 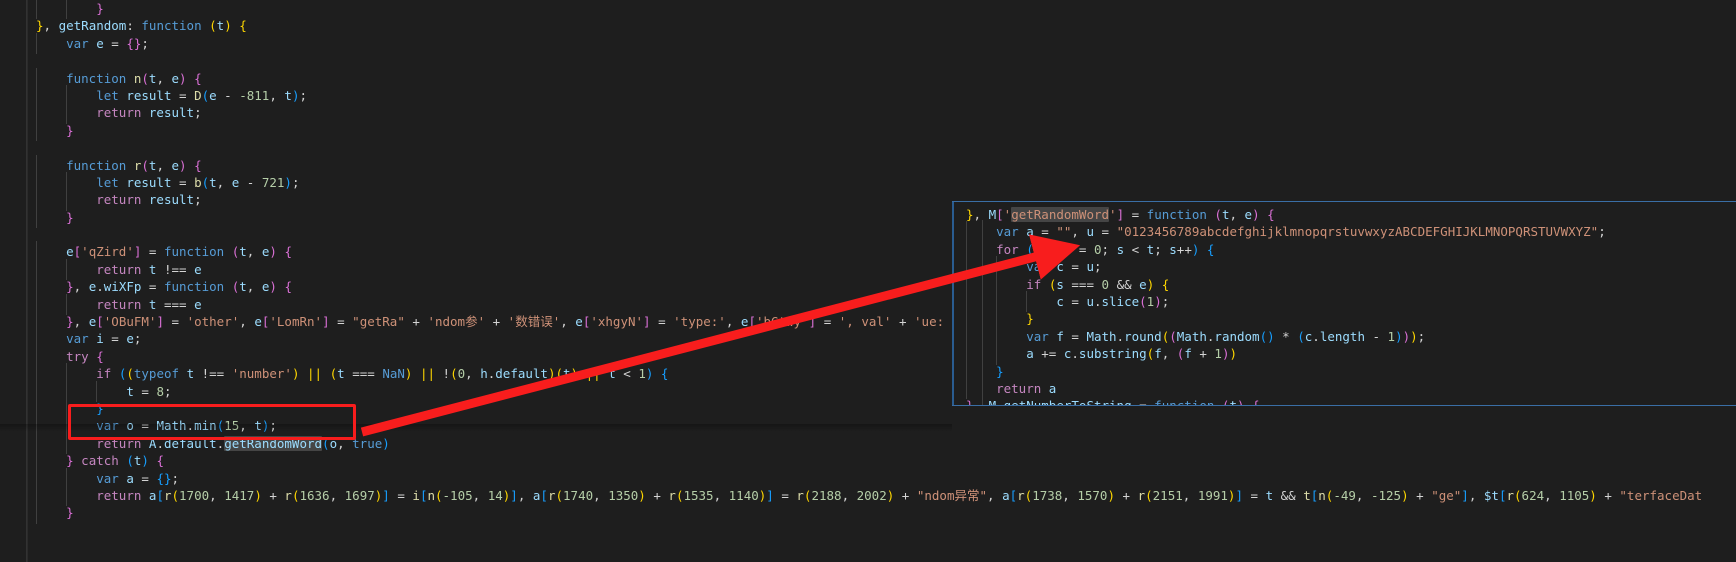 I want to click on code-token: 'type:', so click(x=699, y=322).